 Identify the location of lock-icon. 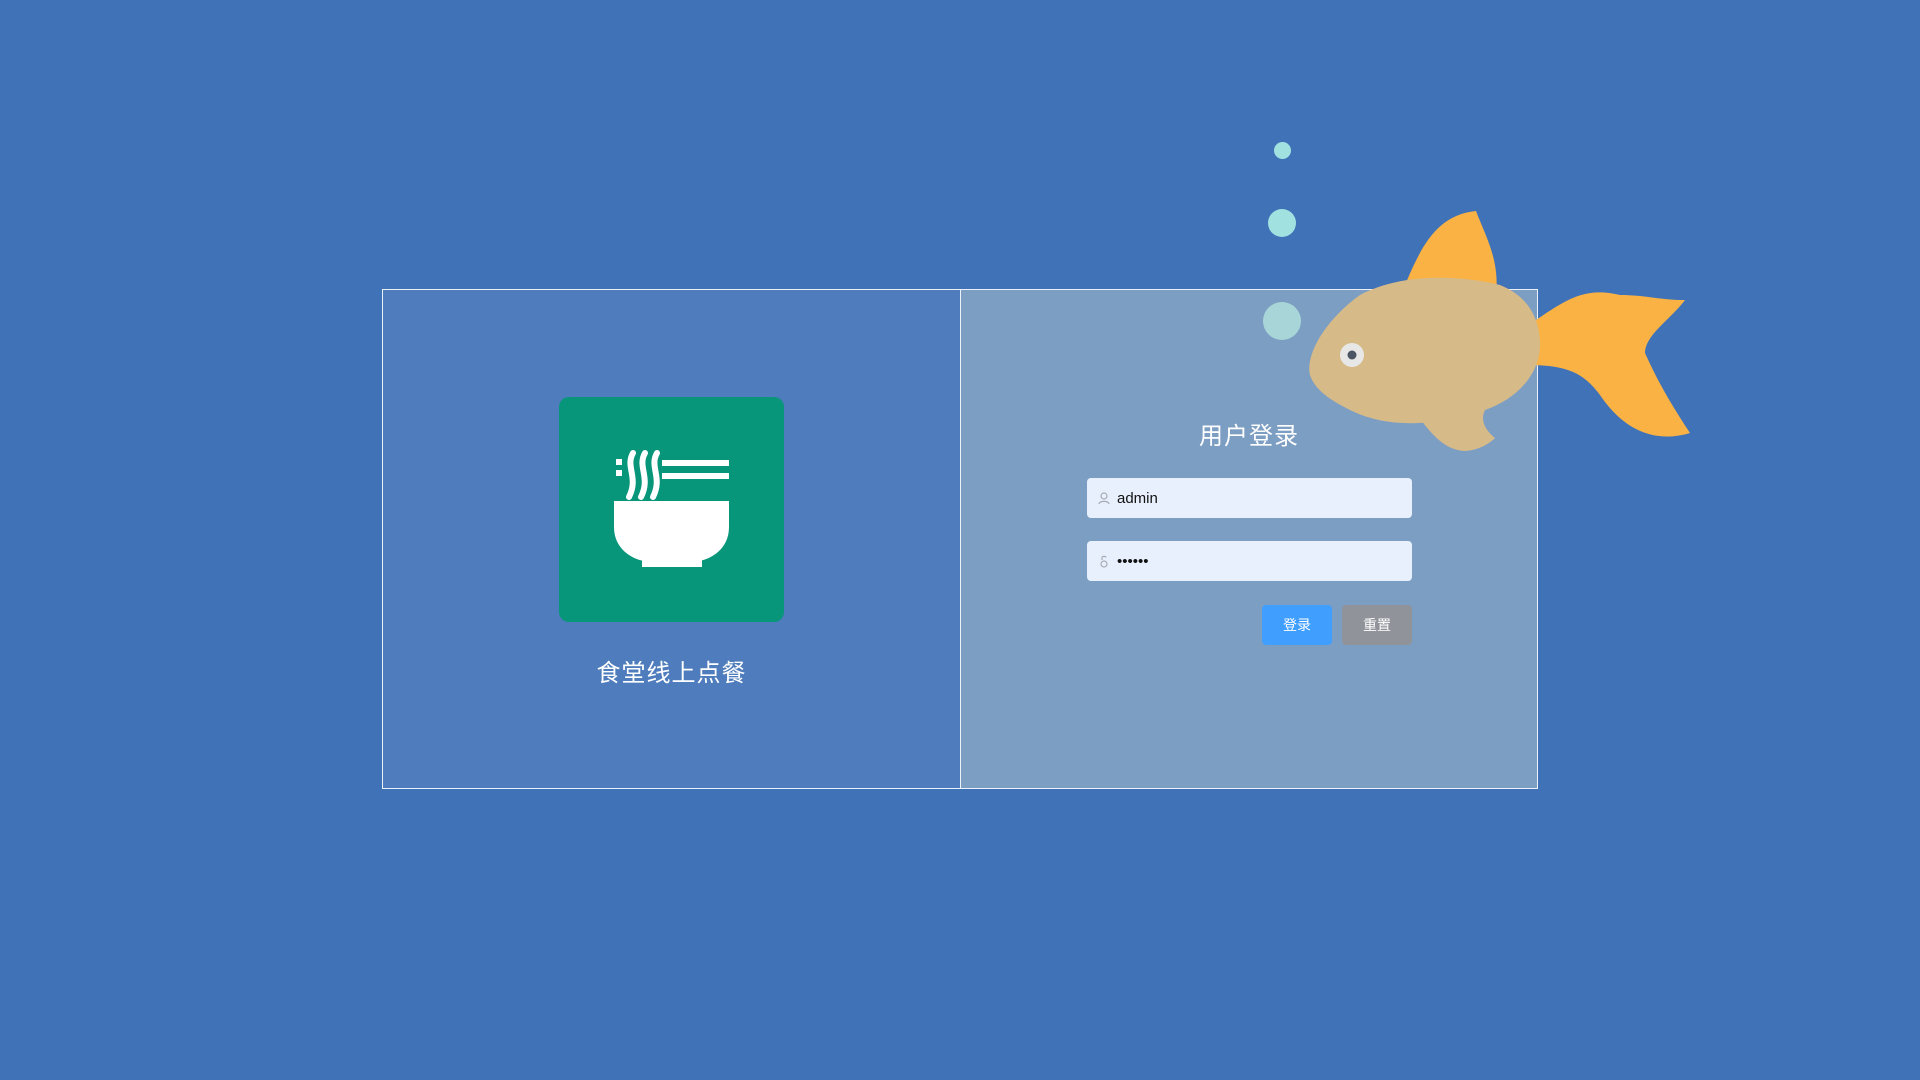
(1104, 561).